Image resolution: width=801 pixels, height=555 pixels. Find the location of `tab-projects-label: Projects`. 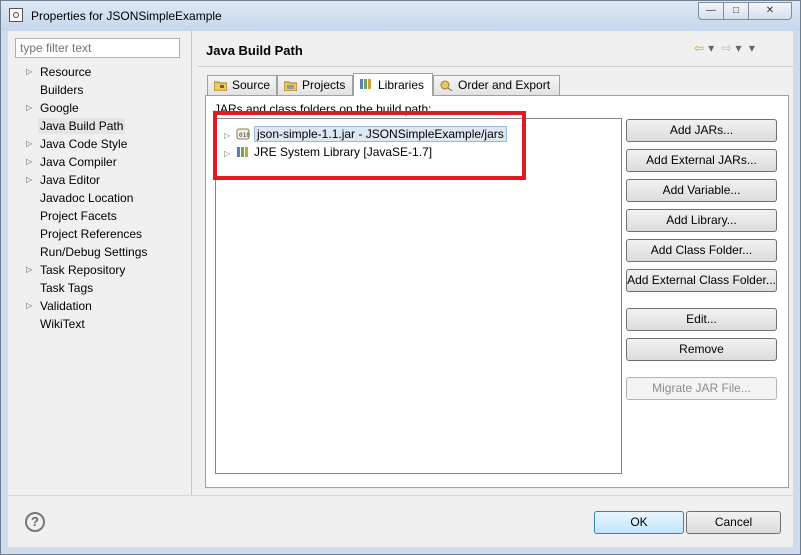

tab-projects-label: Projects is located at coordinates (324, 85).